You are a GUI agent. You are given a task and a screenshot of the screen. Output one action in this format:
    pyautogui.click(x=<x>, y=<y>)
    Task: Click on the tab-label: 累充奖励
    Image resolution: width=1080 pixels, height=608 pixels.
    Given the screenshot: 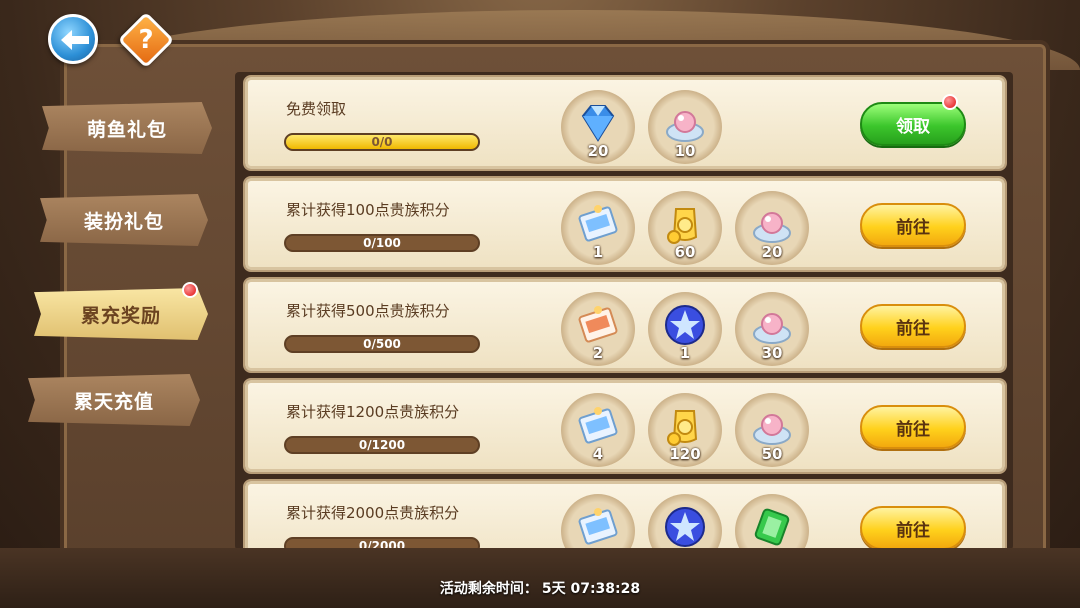 What is the action you would take?
    pyautogui.click(x=120, y=315)
    